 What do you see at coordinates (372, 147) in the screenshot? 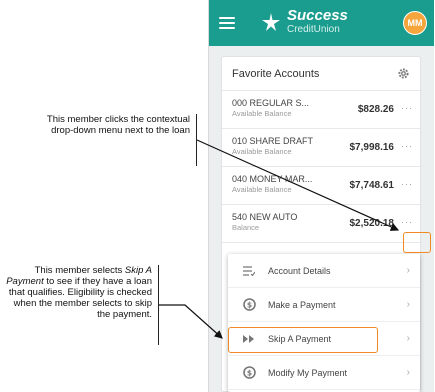
I see `account-balance: $7,998.16` at bounding box center [372, 147].